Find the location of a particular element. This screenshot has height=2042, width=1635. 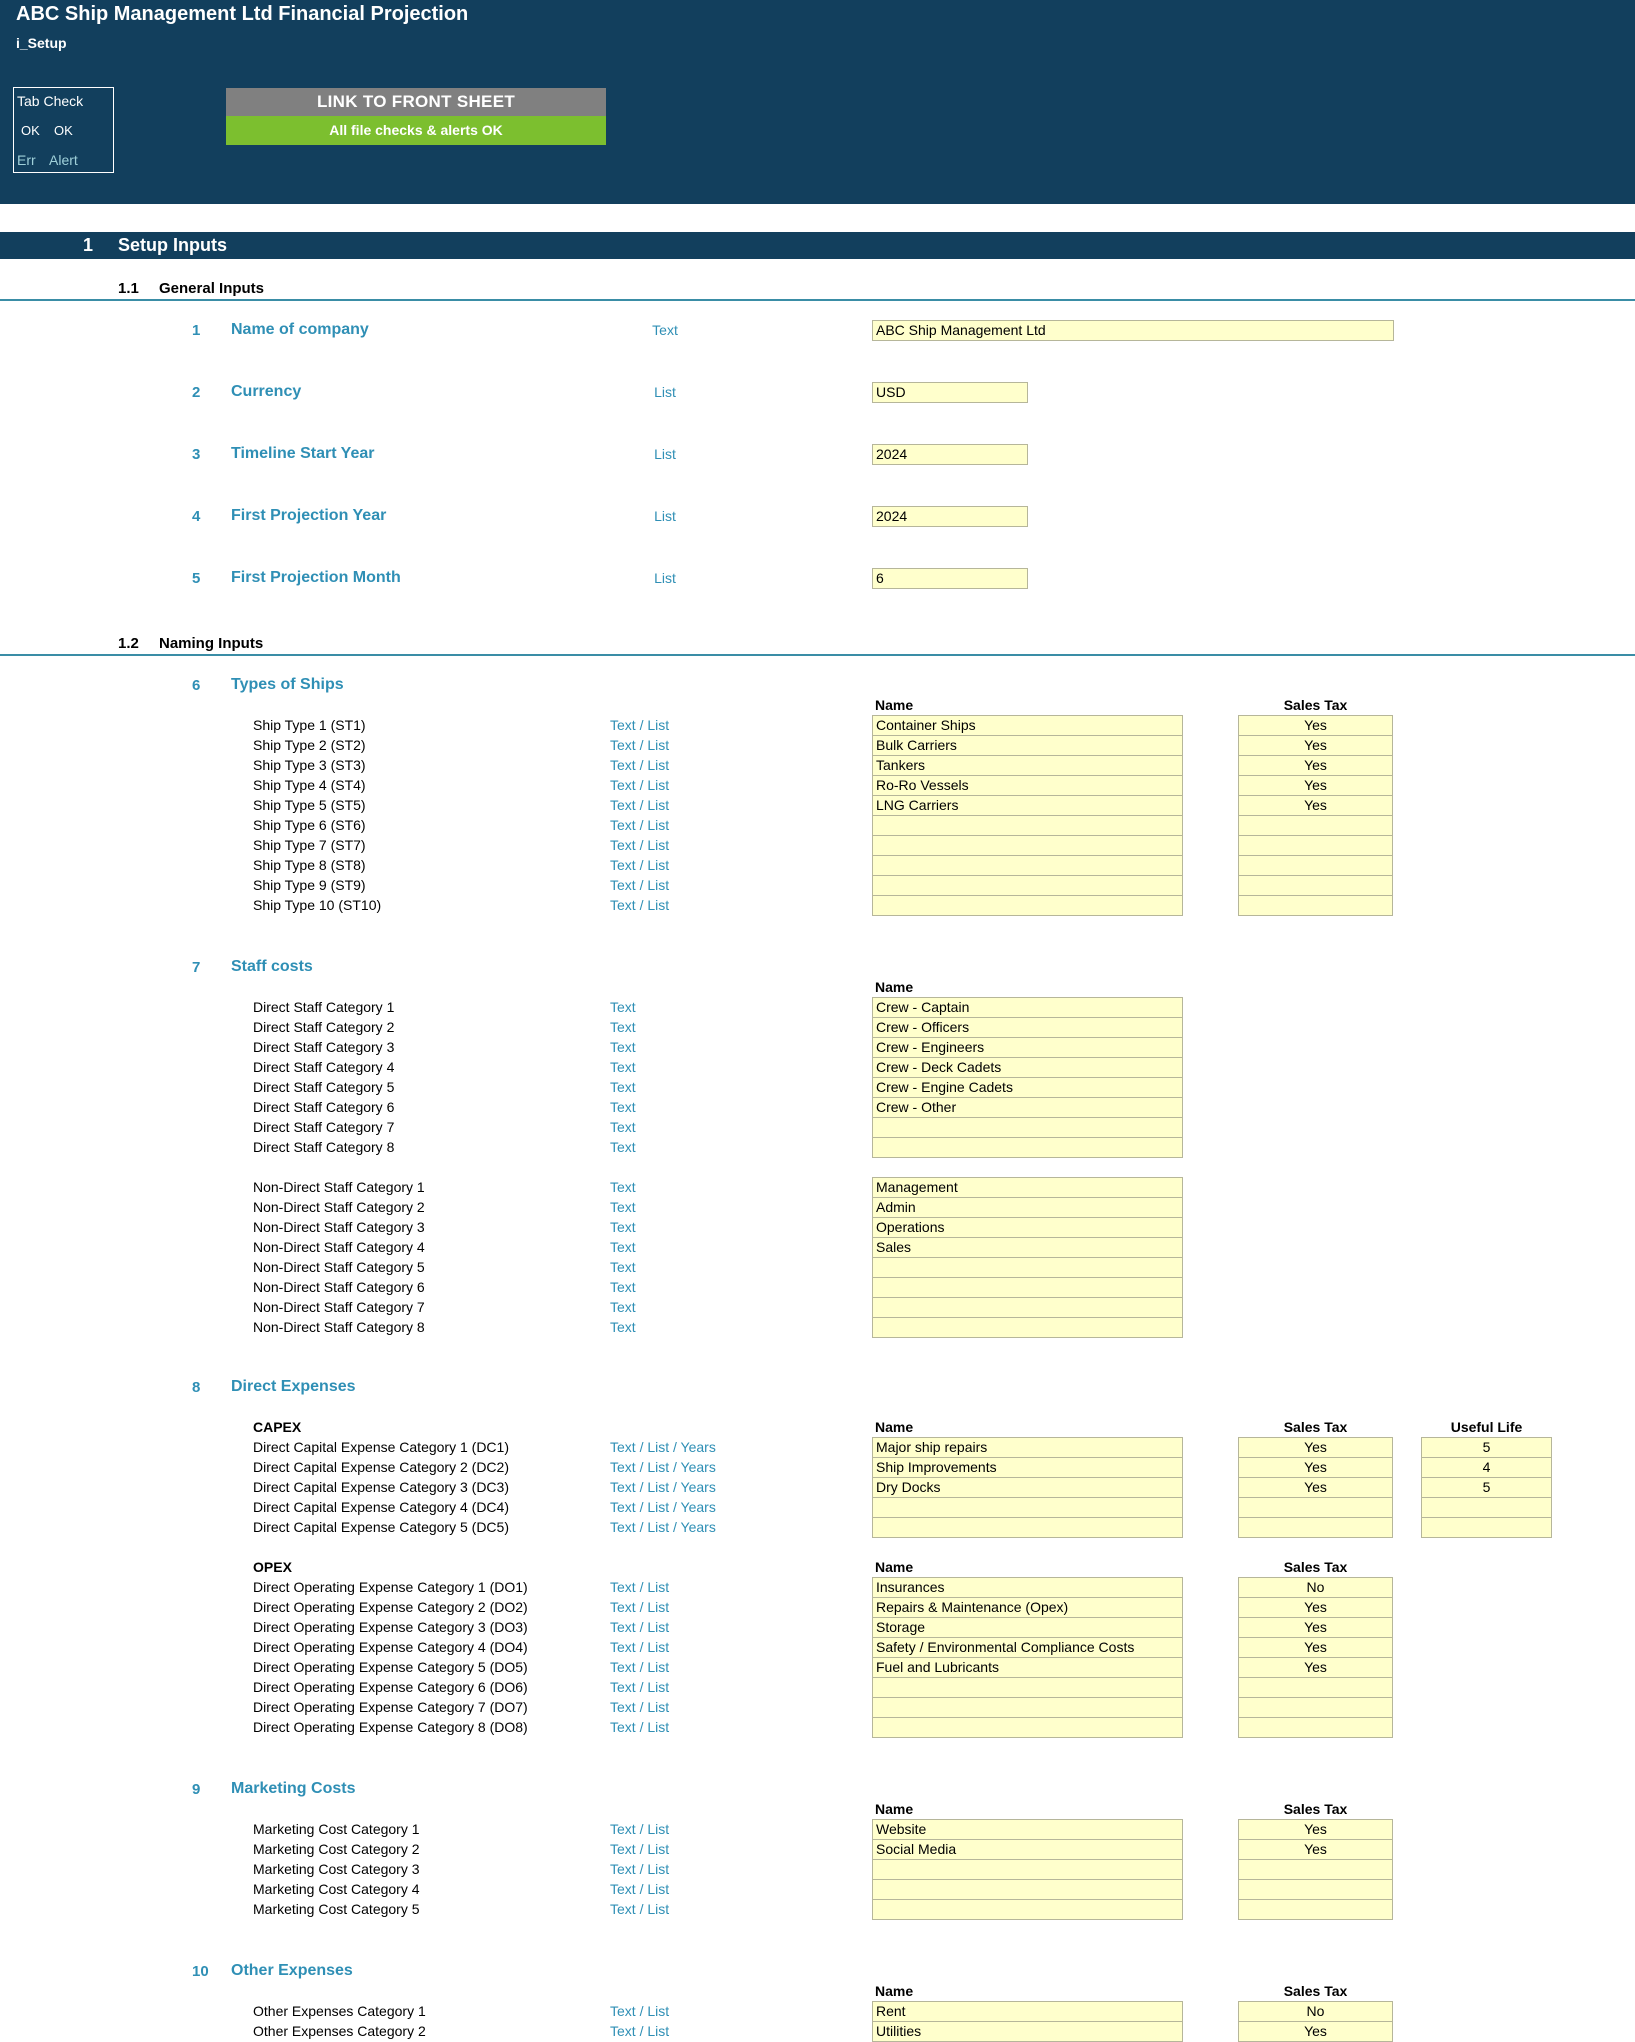

name-input-cell: Storage is located at coordinates (1027, 1627).